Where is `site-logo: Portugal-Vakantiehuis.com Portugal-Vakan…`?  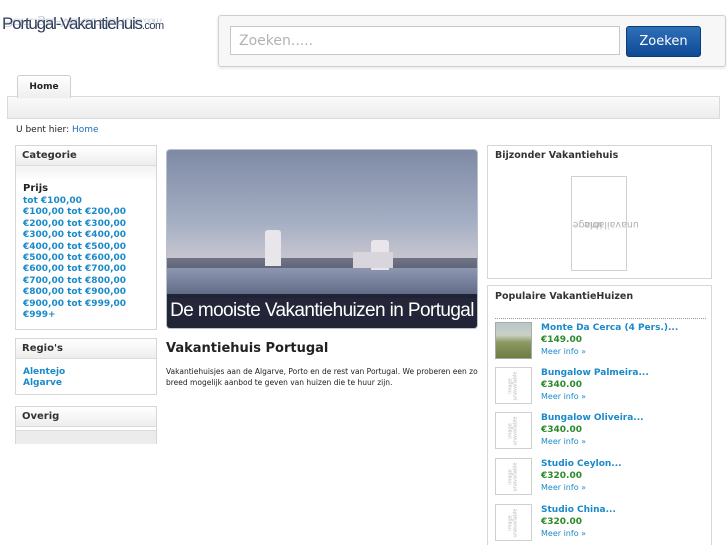
site-logo: Portugal-Vakantiehuis.com Portugal-Vakan… is located at coordinates (102, 30).